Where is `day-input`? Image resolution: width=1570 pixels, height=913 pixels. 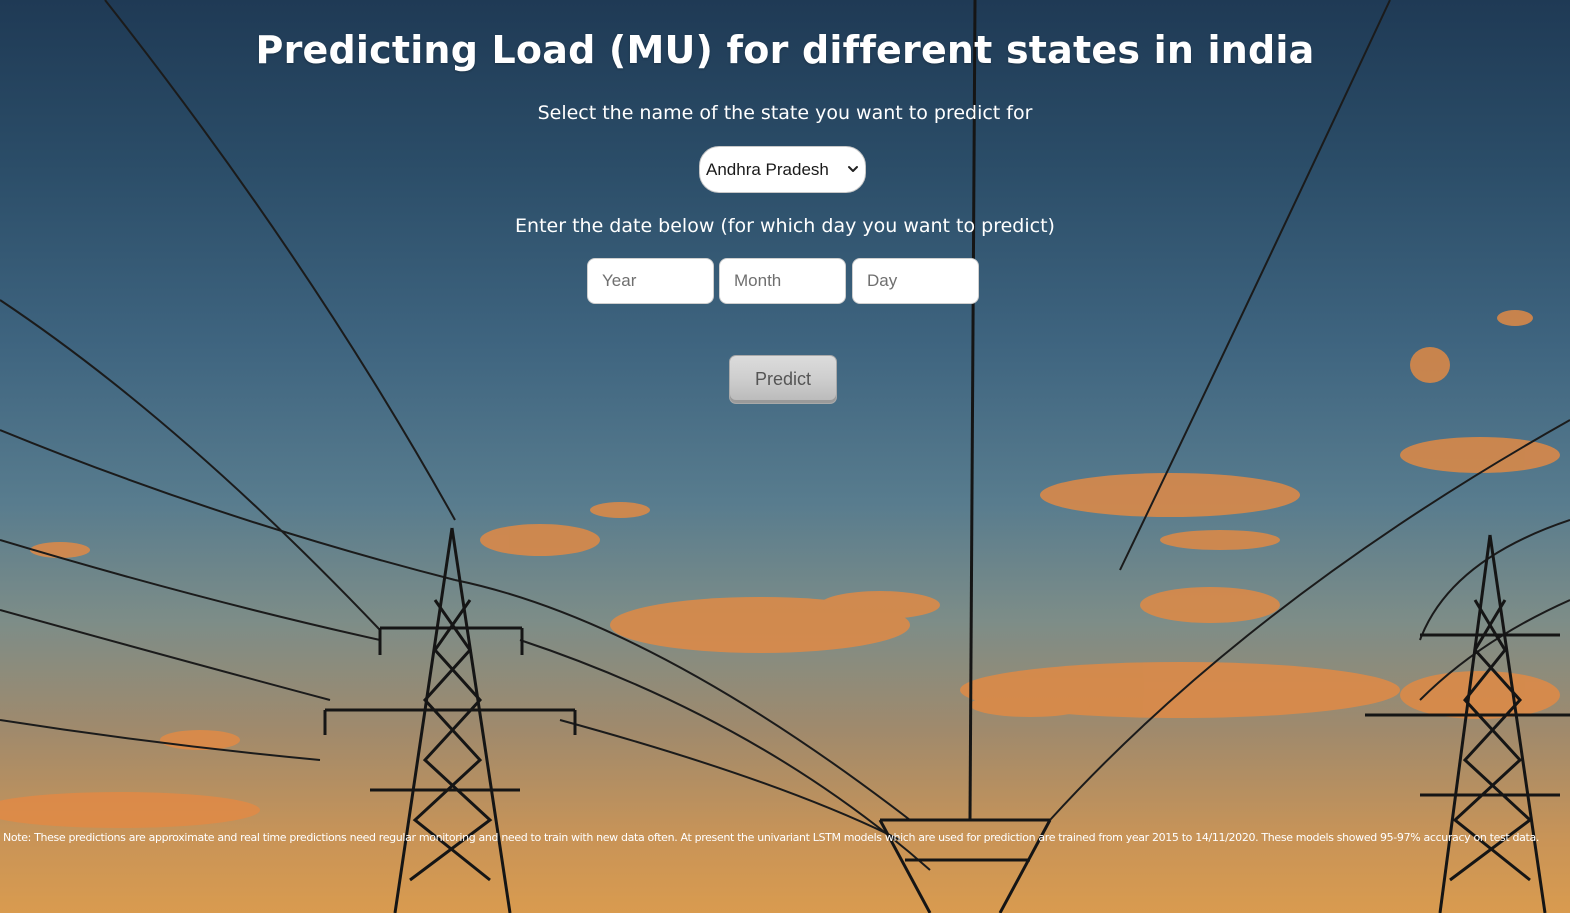
day-input is located at coordinates (915, 281).